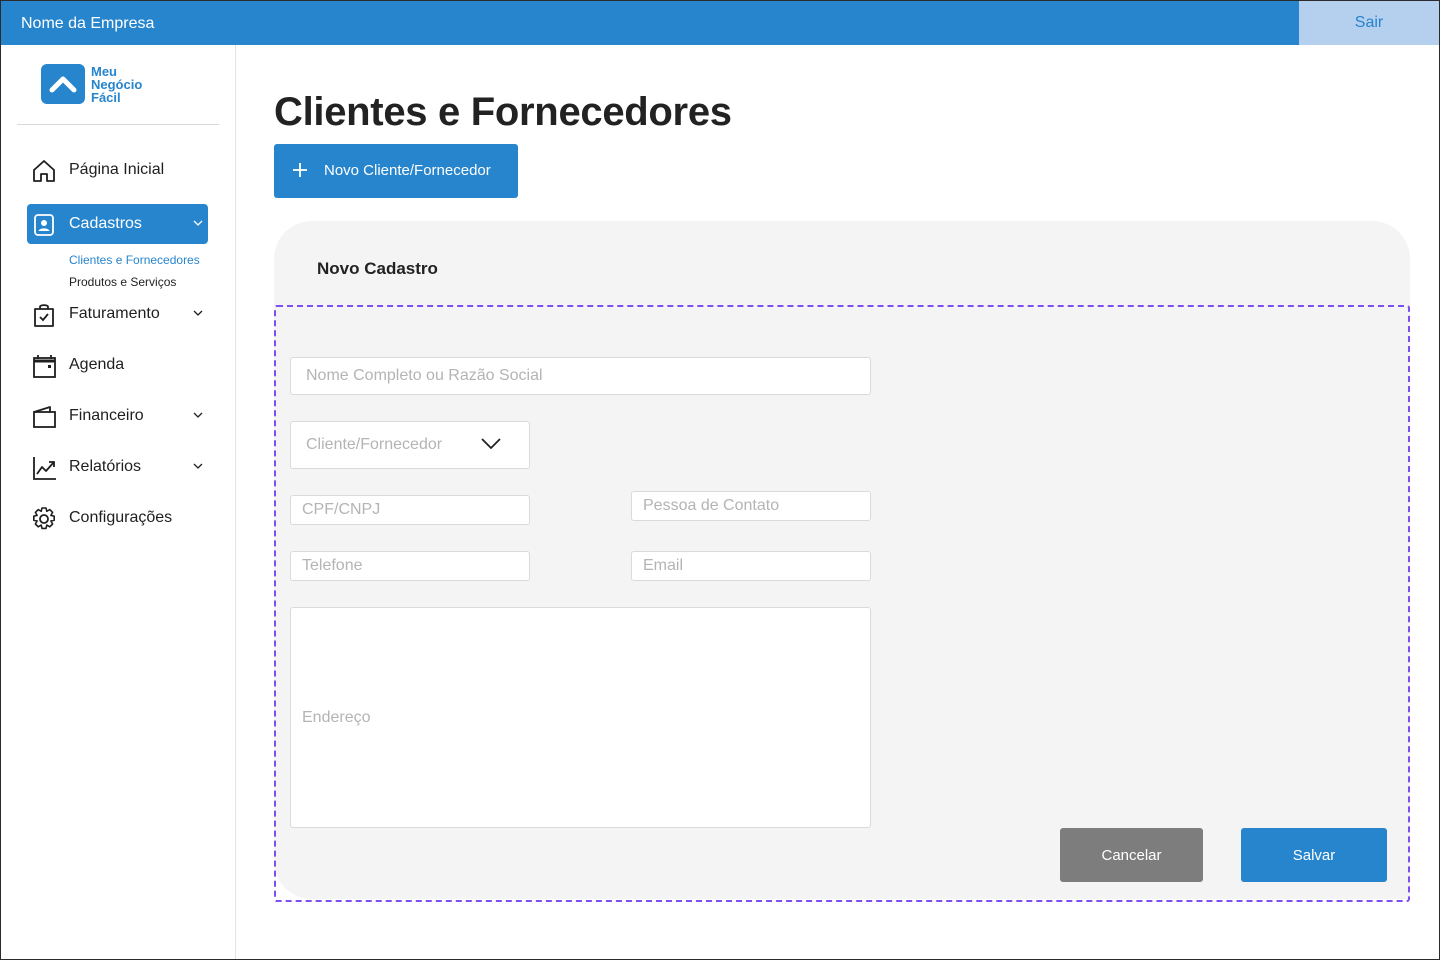  I want to click on home-icon, so click(44, 171).